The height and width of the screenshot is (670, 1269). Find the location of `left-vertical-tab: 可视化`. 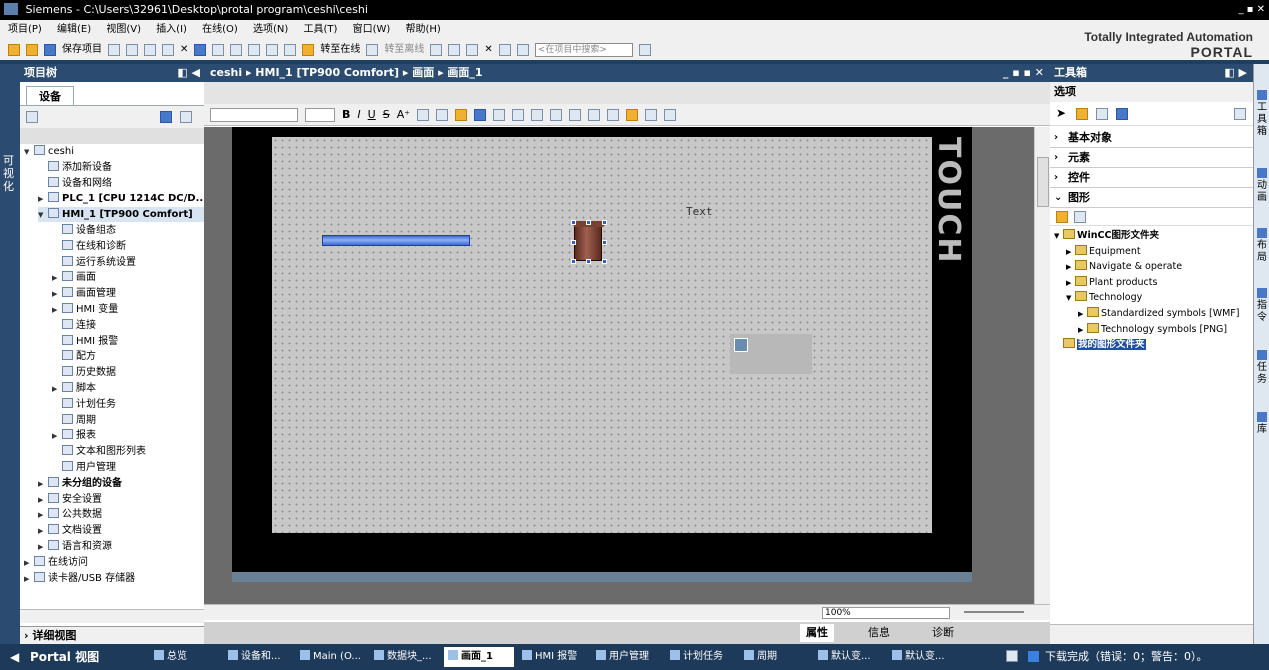

left-vertical-tab: 可视化 is located at coordinates (10, 354).